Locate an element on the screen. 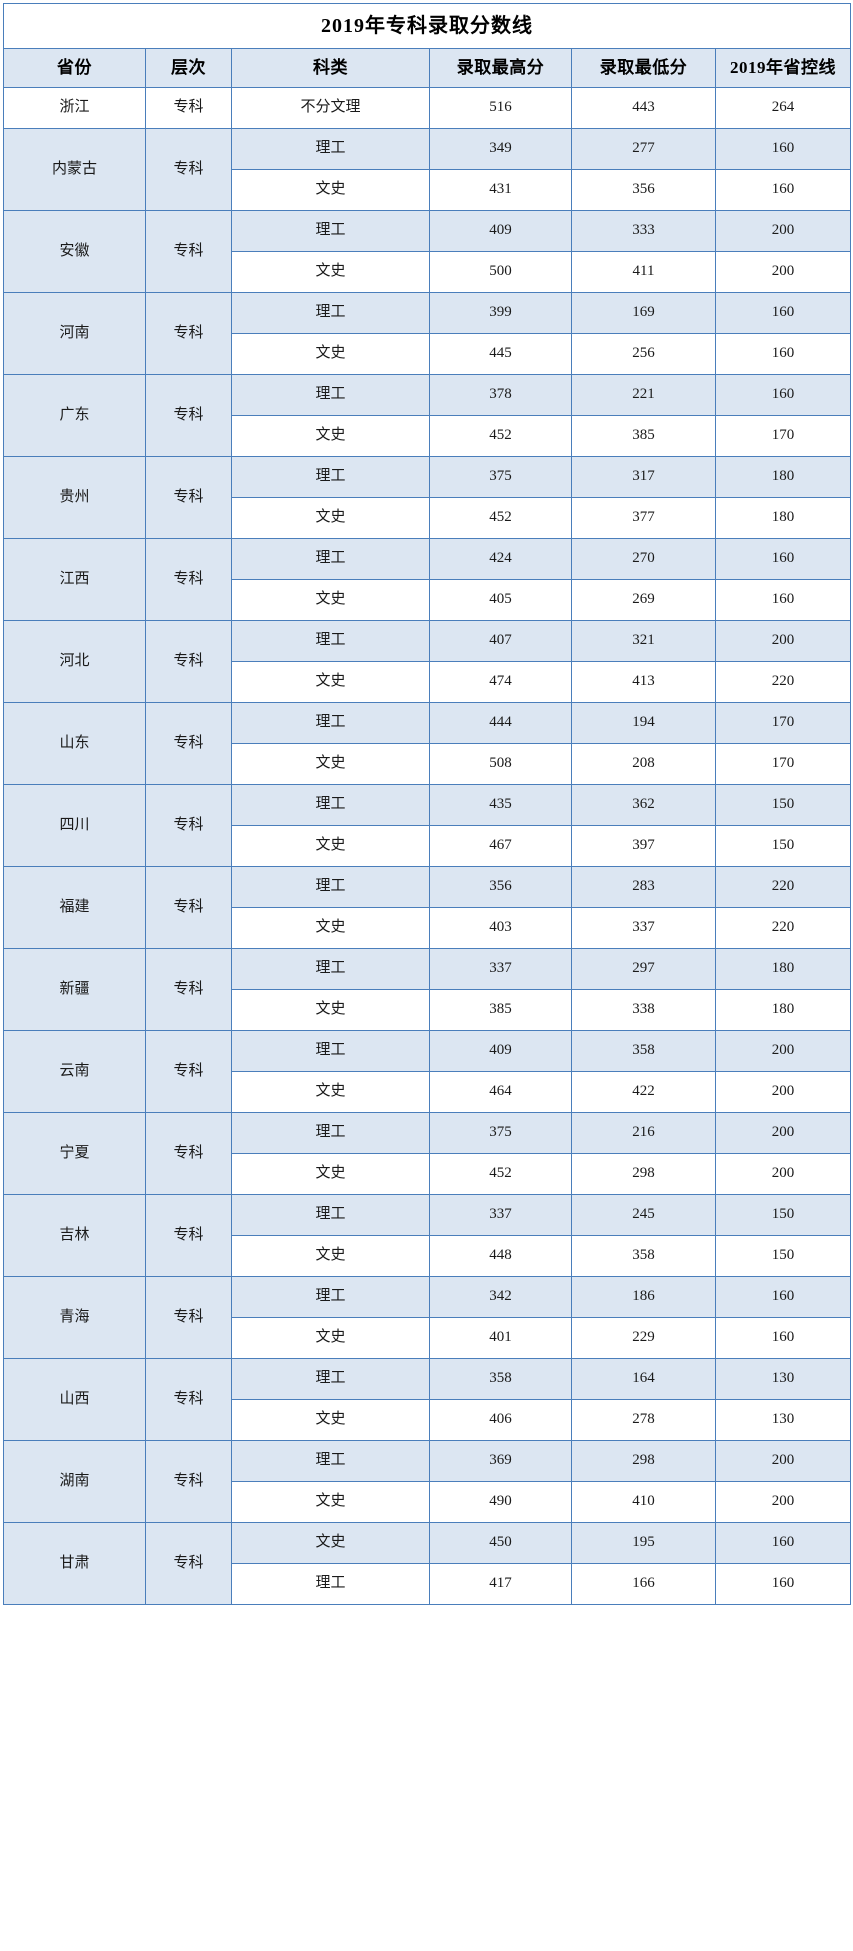 The width and height of the screenshot is (853, 1951). cell-highest-score: 358 is located at coordinates (500, 1379).